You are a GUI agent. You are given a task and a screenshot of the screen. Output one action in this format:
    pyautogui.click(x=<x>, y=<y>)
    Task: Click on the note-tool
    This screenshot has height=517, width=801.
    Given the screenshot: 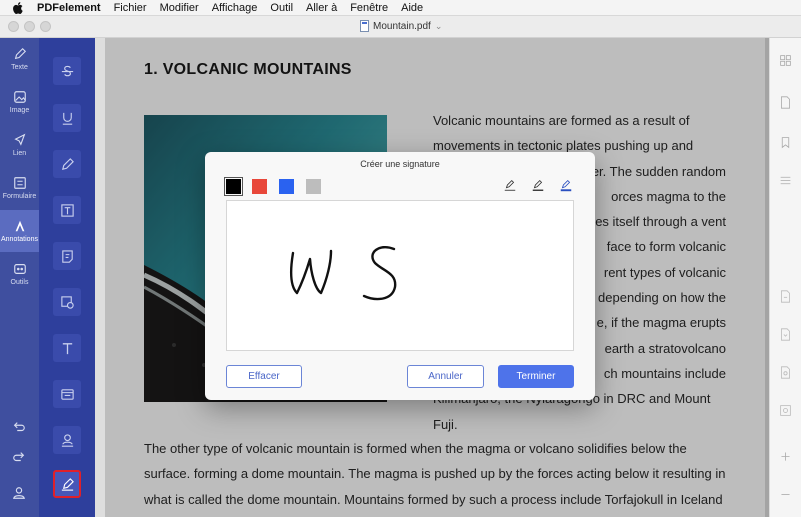 What is the action you would take?
    pyautogui.click(x=67, y=256)
    